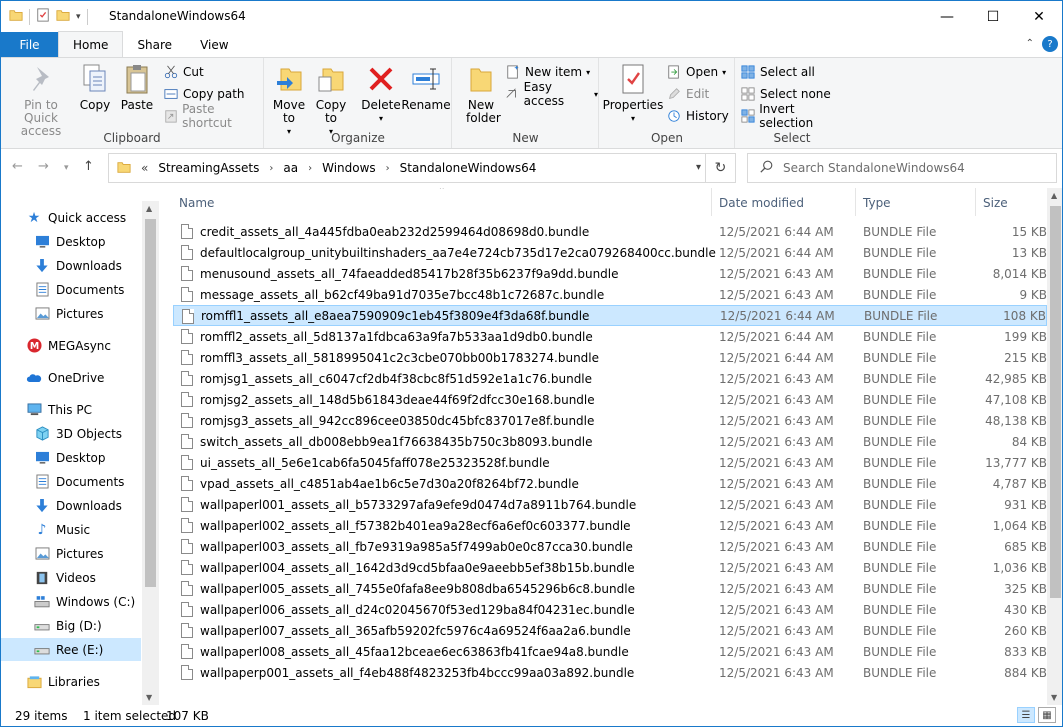  What do you see at coordinates (92, 681) in the screenshot?
I see `nav-libraries: Libraries` at bounding box center [92, 681].